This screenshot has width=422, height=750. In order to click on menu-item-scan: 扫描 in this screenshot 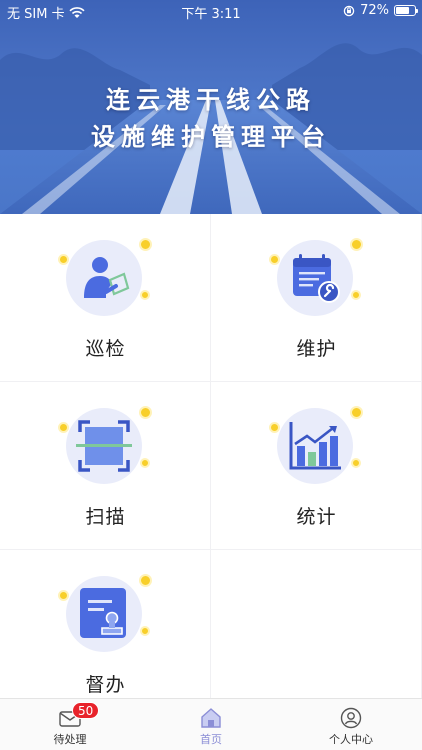, I will do `click(105, 466)`.